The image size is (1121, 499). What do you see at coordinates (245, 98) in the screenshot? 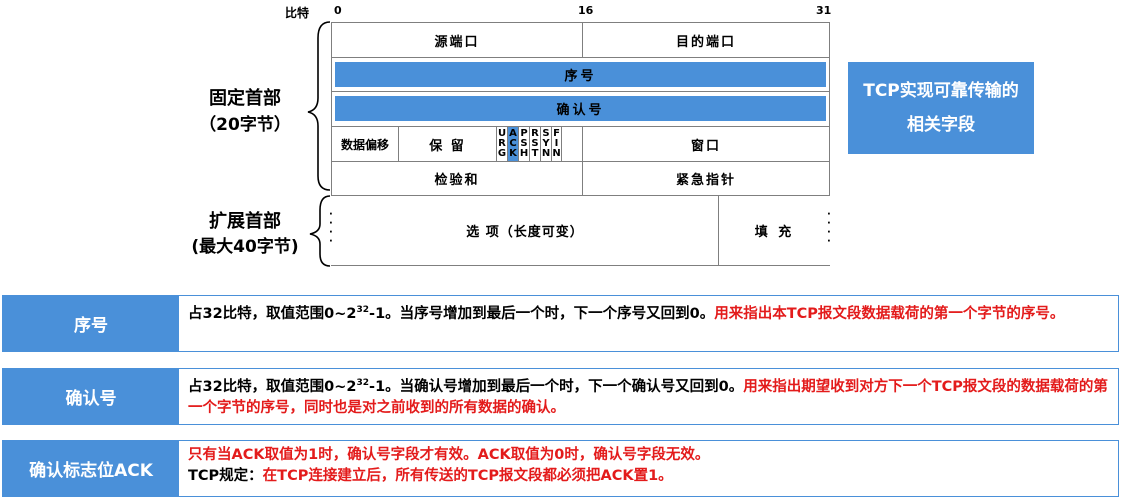
I see `fixed-header-title: 固定首部` at bounding box center [245, 98].